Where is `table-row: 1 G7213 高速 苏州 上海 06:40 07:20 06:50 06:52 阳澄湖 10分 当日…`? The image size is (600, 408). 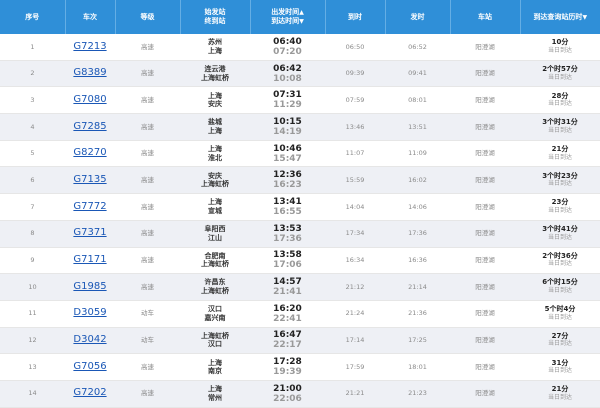
table-row: 1 G7213 高速 苏州 上海 06:40 07:20 06:50 06:52 阳澄湖 10分 当日… is located at coordinates (300, 47).